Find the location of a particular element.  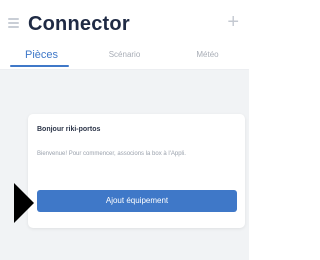

card-title: Bonjour riki-portos is located at coordinates (69, 129).